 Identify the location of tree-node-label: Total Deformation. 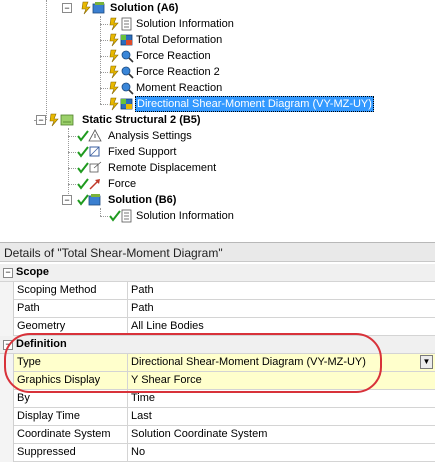
(179, 40).